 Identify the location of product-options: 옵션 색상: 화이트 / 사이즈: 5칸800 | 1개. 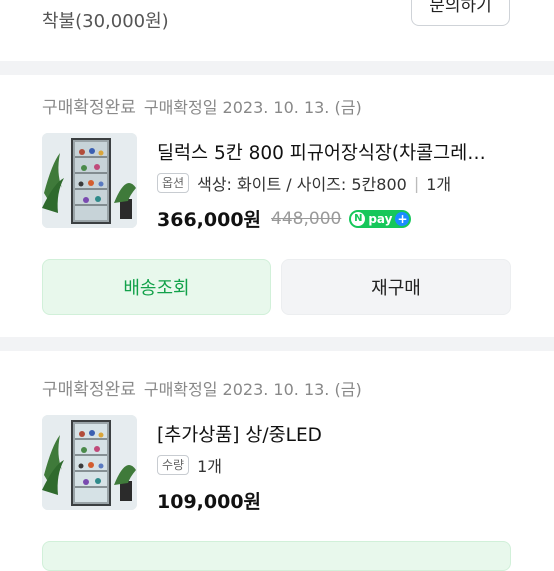
(304, 183).